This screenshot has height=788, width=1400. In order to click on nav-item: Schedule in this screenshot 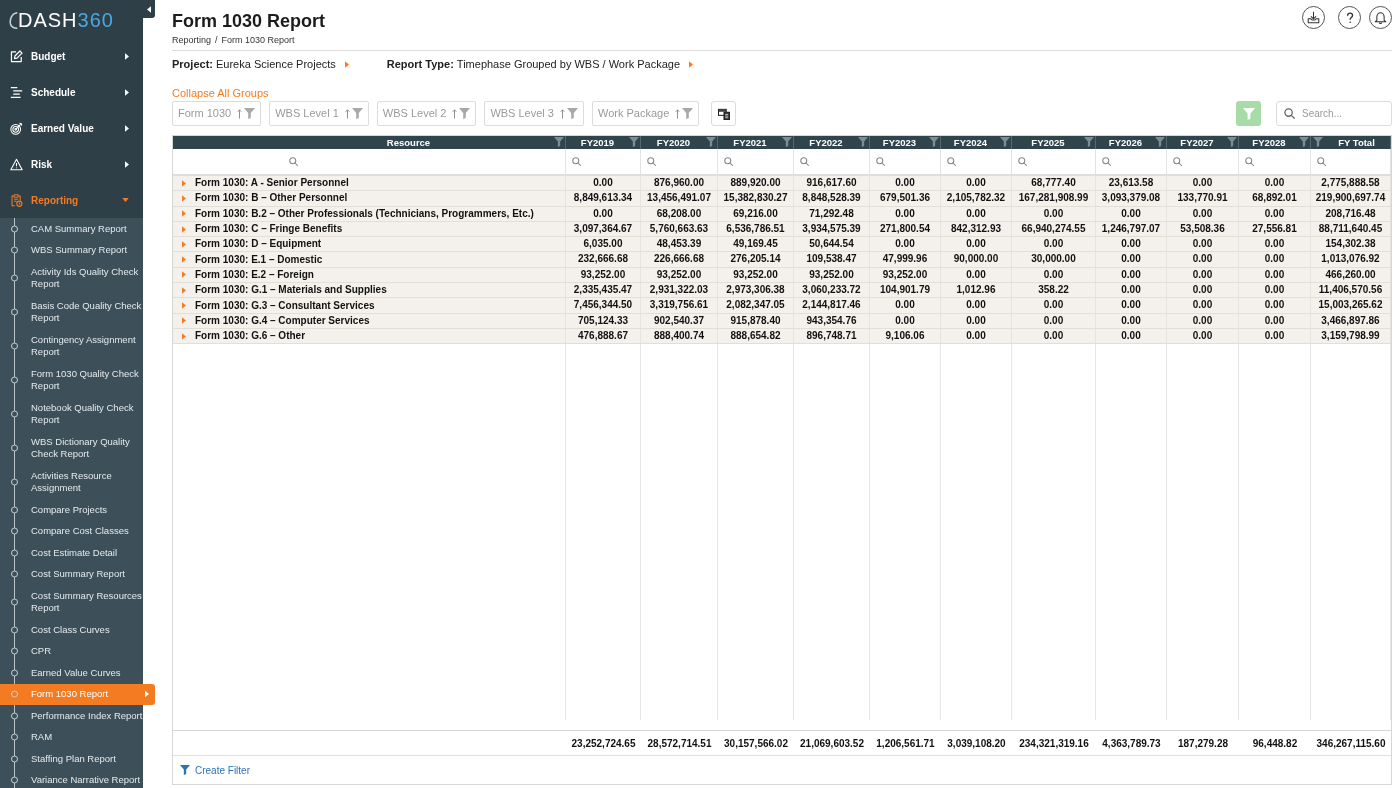, I will do `click(71, 92)`.